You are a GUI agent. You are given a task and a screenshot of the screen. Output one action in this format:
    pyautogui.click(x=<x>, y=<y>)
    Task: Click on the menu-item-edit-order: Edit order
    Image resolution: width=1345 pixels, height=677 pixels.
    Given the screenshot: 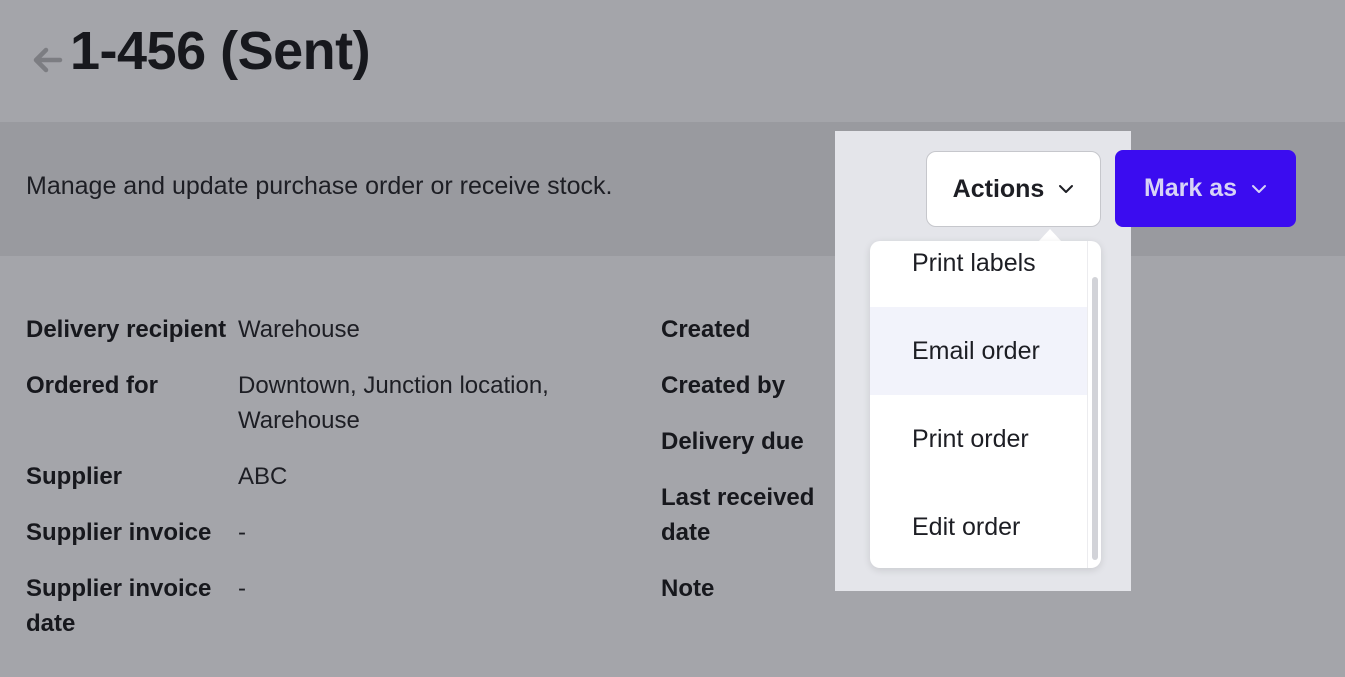 What is the action you would take?
    pyautogui.click(x=978, y=525)
    